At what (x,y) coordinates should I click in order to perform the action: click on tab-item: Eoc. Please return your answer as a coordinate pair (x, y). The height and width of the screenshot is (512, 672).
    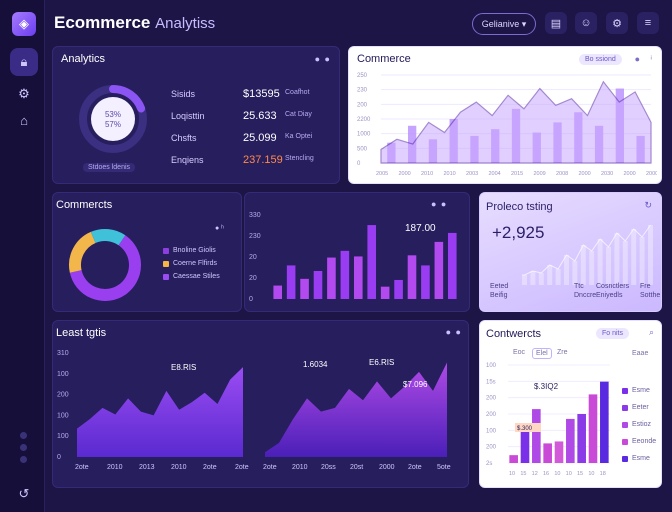
    Looking at the image, I should click on (519, 352).